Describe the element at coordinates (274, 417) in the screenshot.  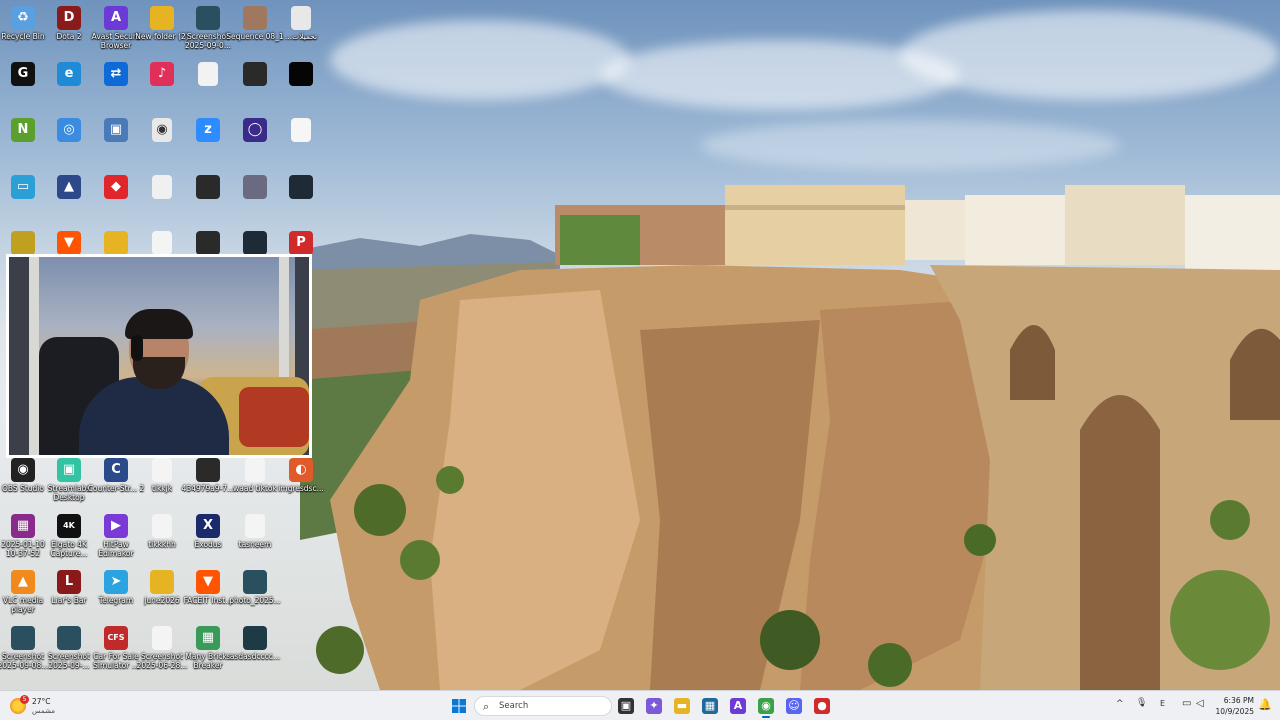
I see `pillow` at that location.